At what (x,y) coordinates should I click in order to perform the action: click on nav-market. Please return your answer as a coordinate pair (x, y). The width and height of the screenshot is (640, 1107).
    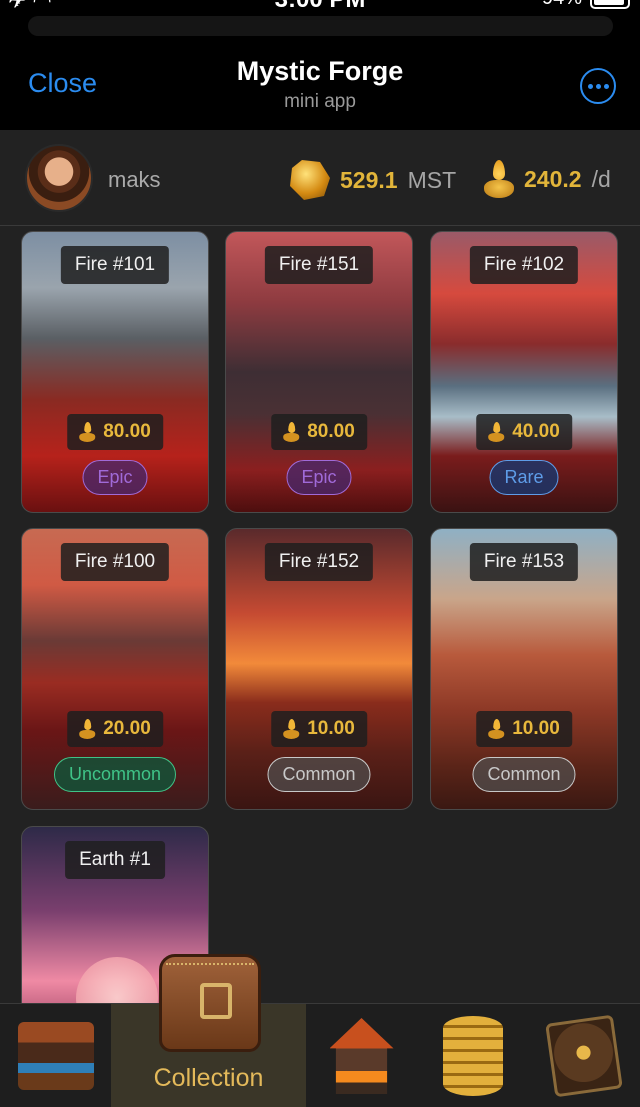
    Looking at the image, I should click on (55, 1055).